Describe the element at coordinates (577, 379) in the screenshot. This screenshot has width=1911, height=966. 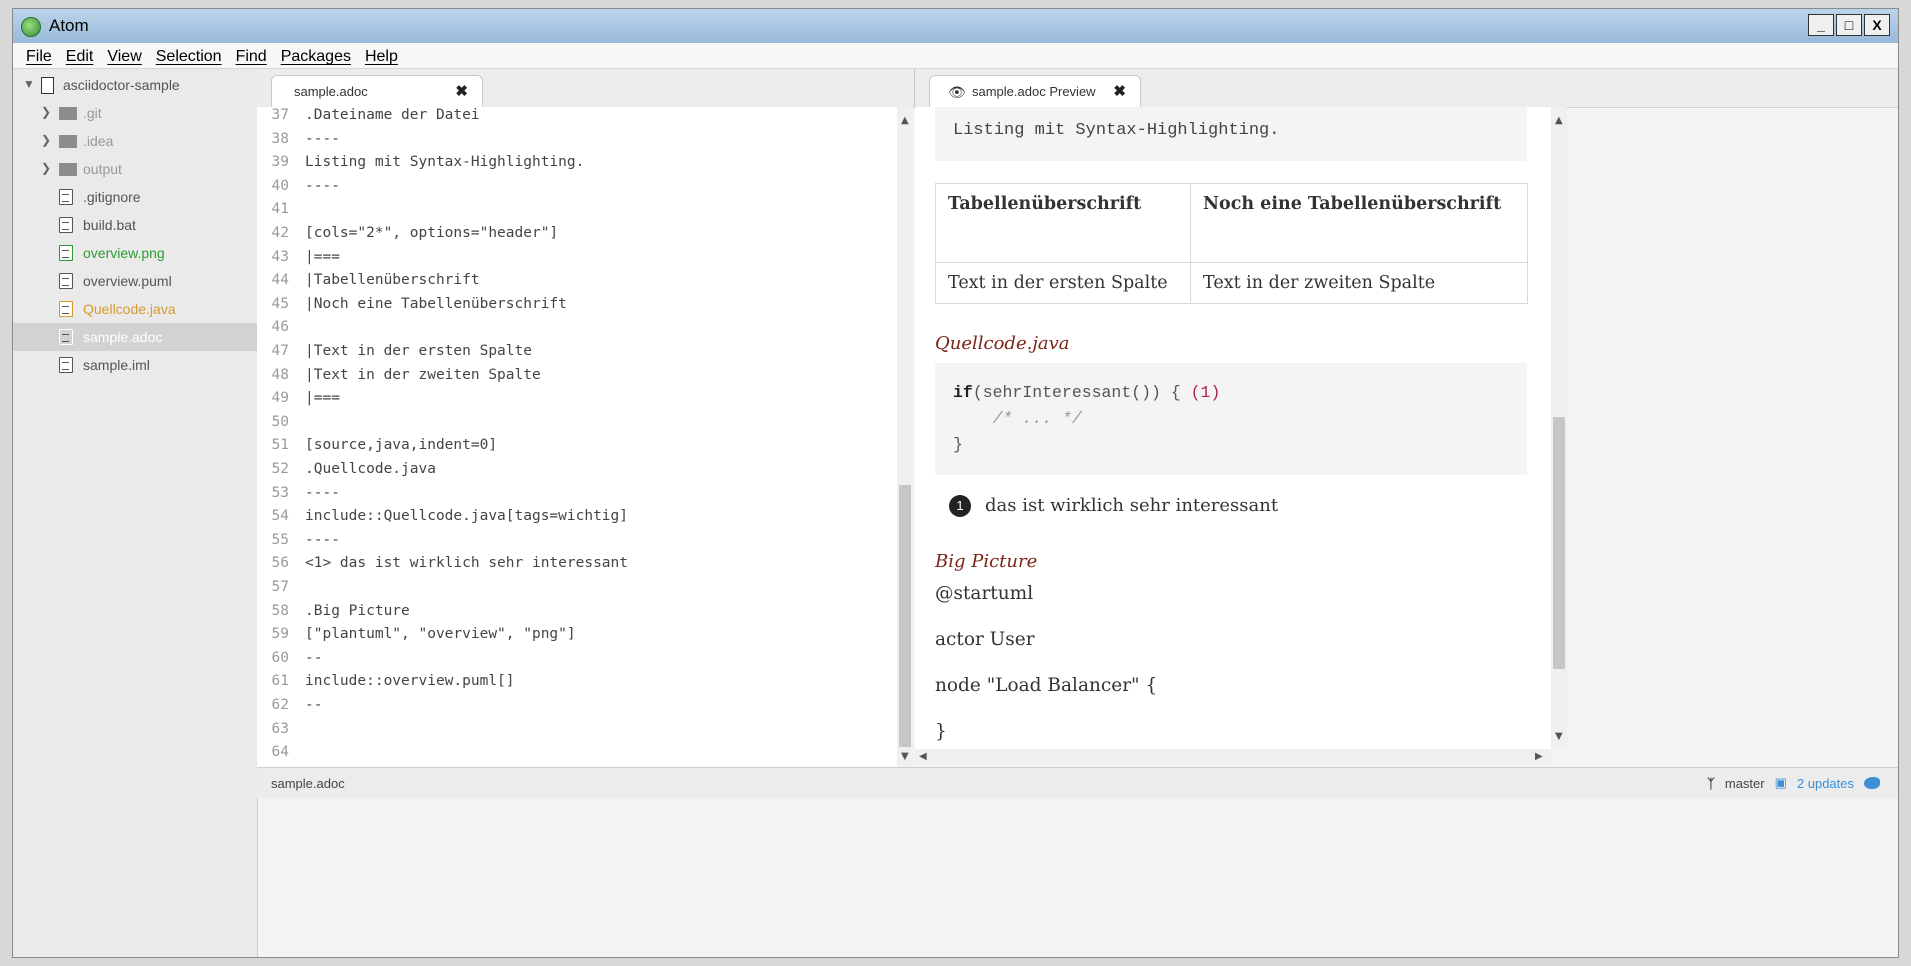
I see `editor-line: 48 |Text in der zweiten Spalte` at that location.